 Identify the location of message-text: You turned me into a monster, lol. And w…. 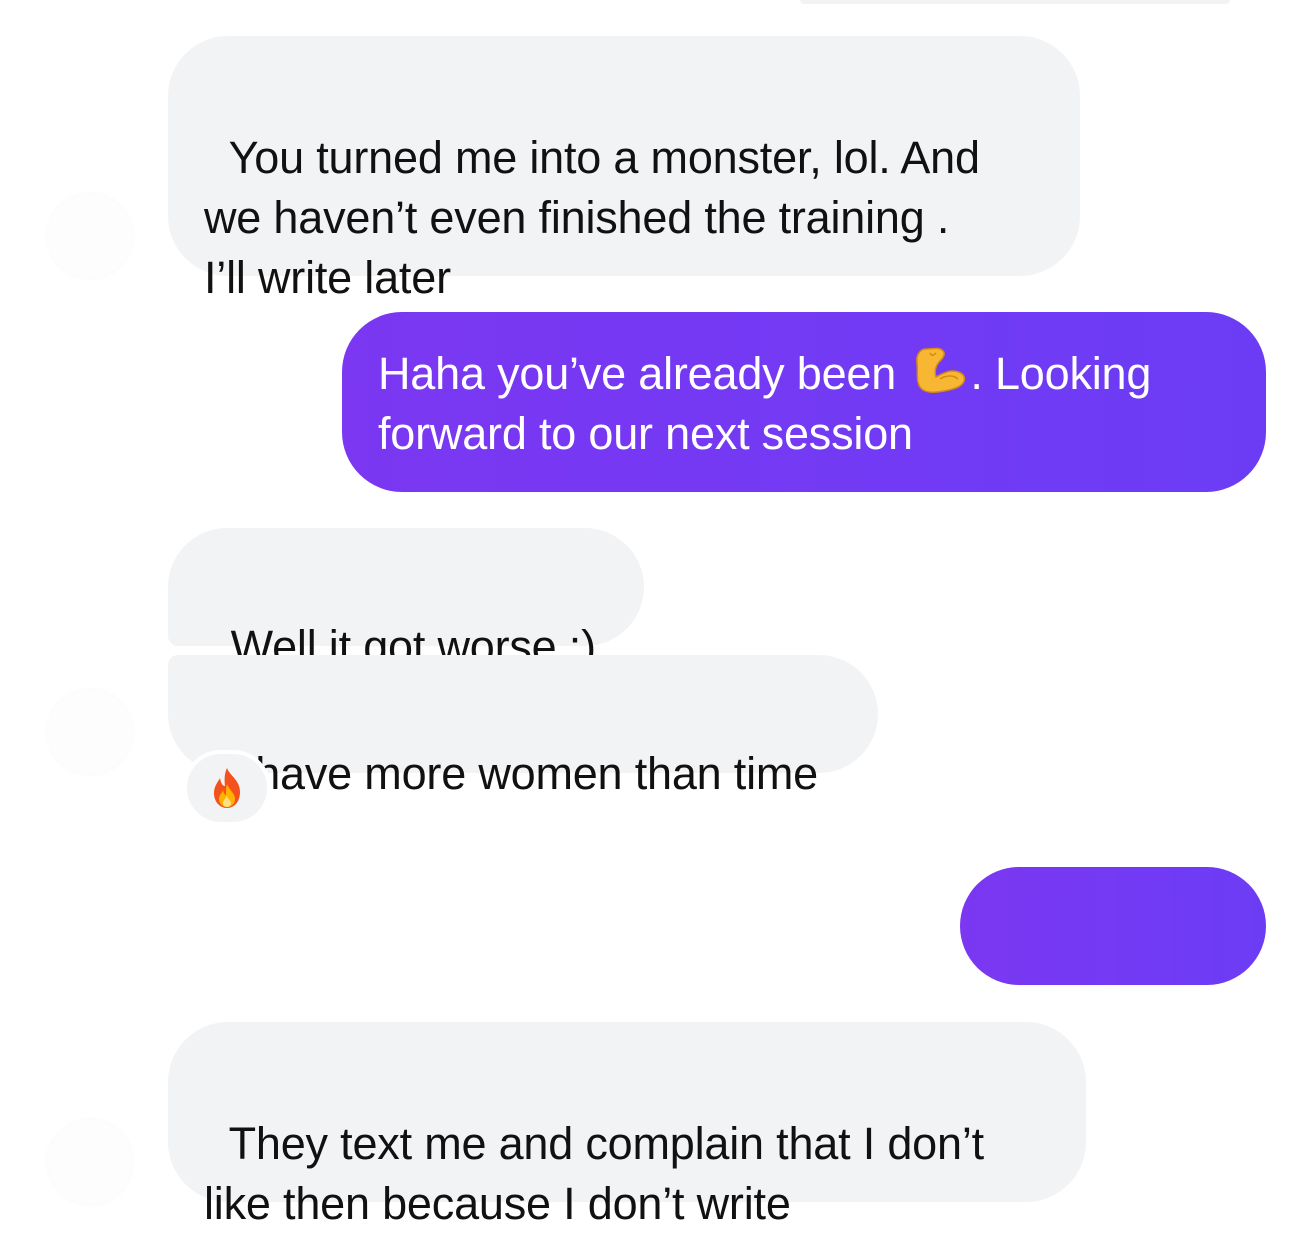
(592, 217).